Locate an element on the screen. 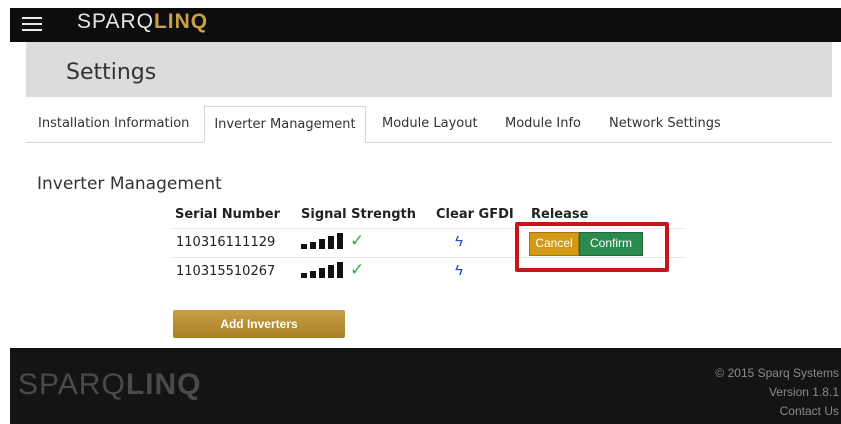  tab-module-info: Module Info is located at coordinates (543, 124).